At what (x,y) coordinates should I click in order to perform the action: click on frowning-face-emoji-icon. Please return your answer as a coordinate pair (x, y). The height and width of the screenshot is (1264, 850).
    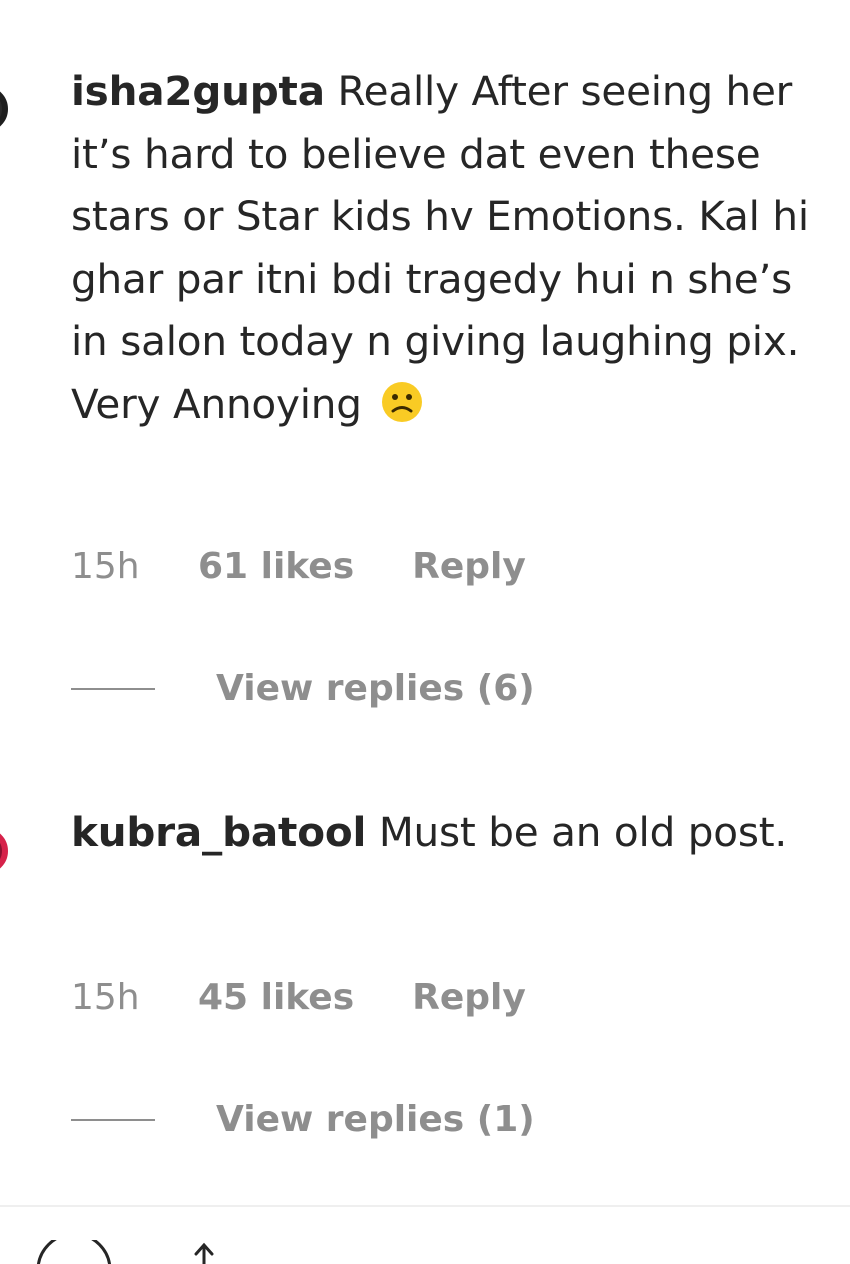
    Looking at the image, I should click on (402, 401).